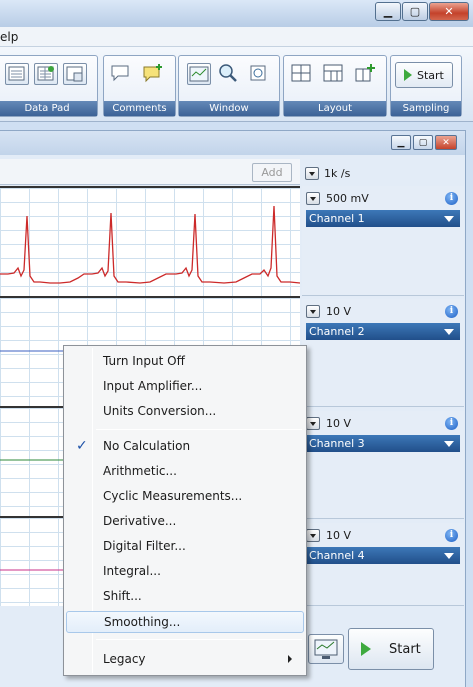 This screenshot has width=473, height=687. I want to click on window-caption-buttons: ▁ ▢ ✕, so click(422, 12).